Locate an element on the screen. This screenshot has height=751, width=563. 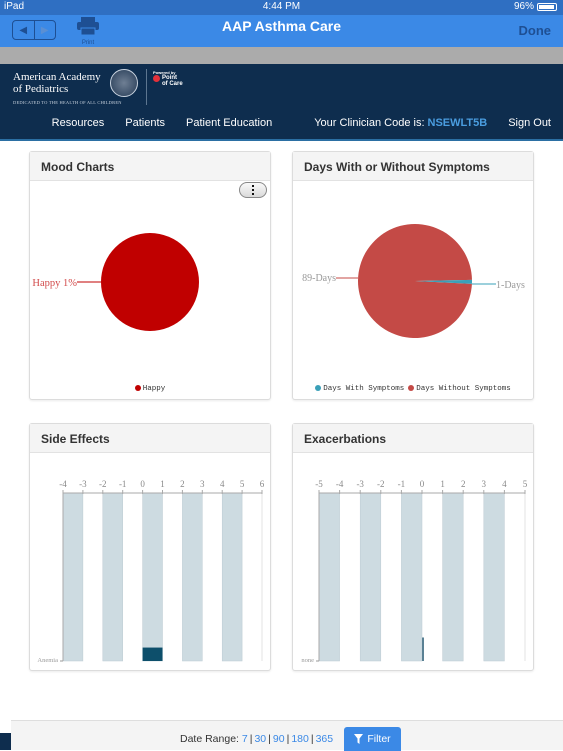
aap-tagline: DEDICATED TO THE HEALTH OF ALL CHILDREN is located at coordinates (67, 102).